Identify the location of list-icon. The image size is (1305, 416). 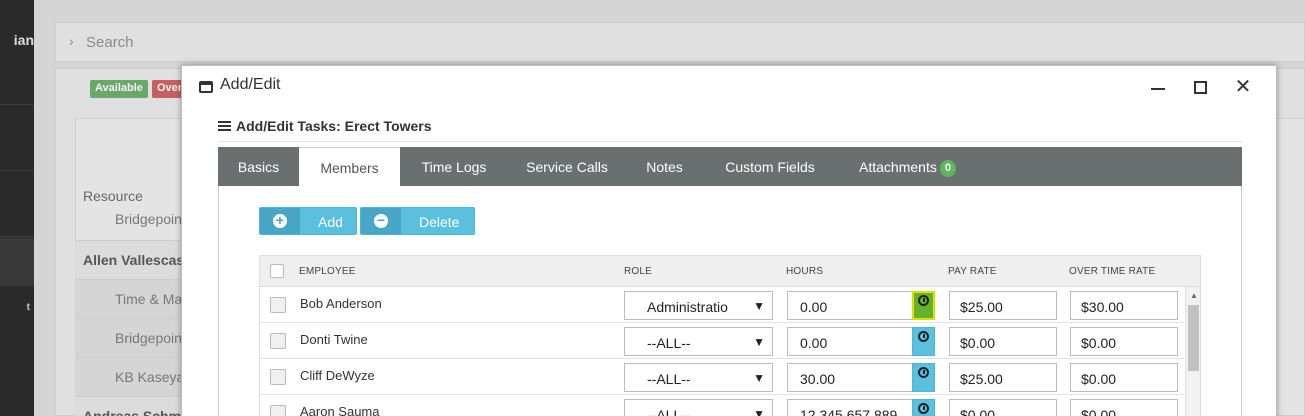
(224, 126).